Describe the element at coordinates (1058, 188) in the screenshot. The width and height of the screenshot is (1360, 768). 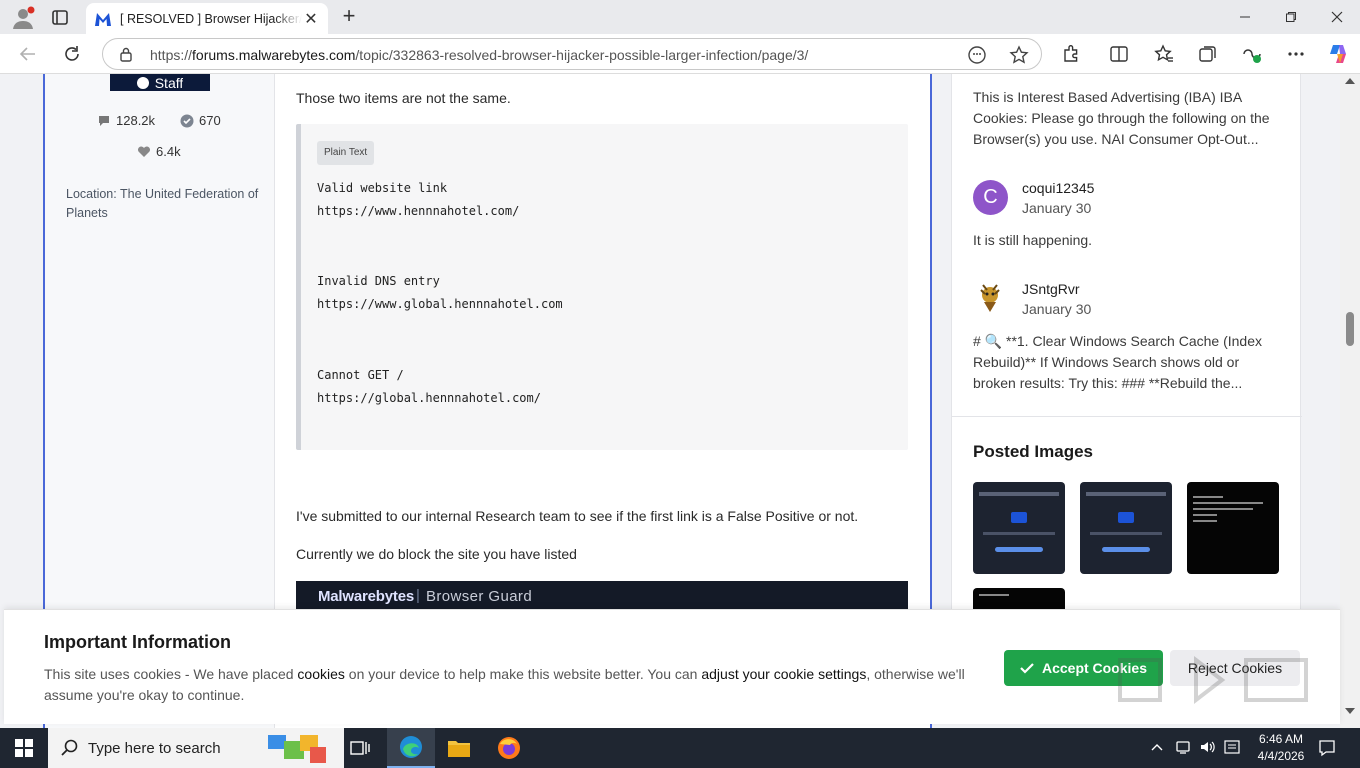
I see `username: coqui12345` at that location.